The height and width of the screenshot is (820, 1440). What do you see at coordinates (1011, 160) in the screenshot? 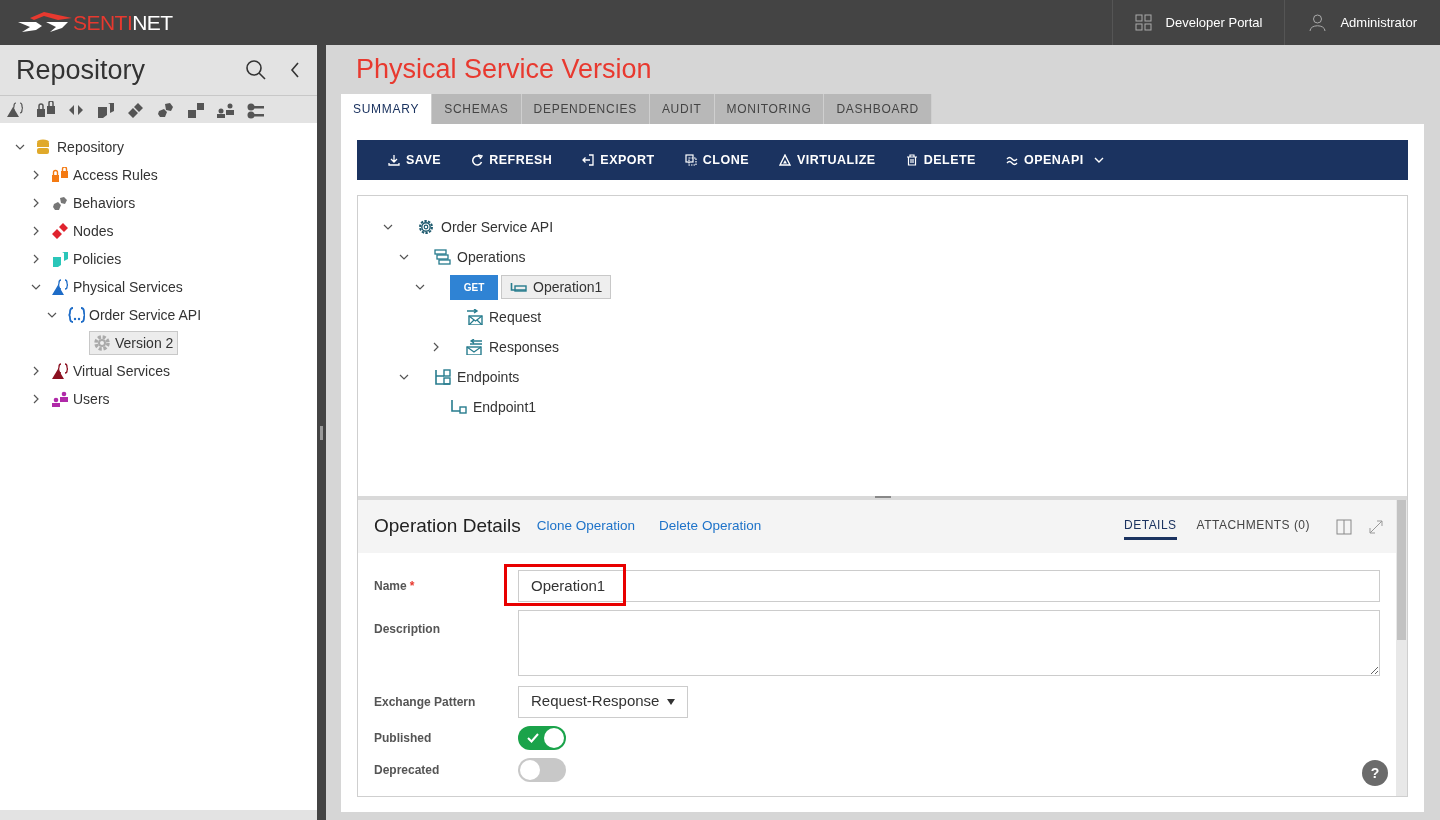
I see `approx-icon` at bounding box center [1011, 160].